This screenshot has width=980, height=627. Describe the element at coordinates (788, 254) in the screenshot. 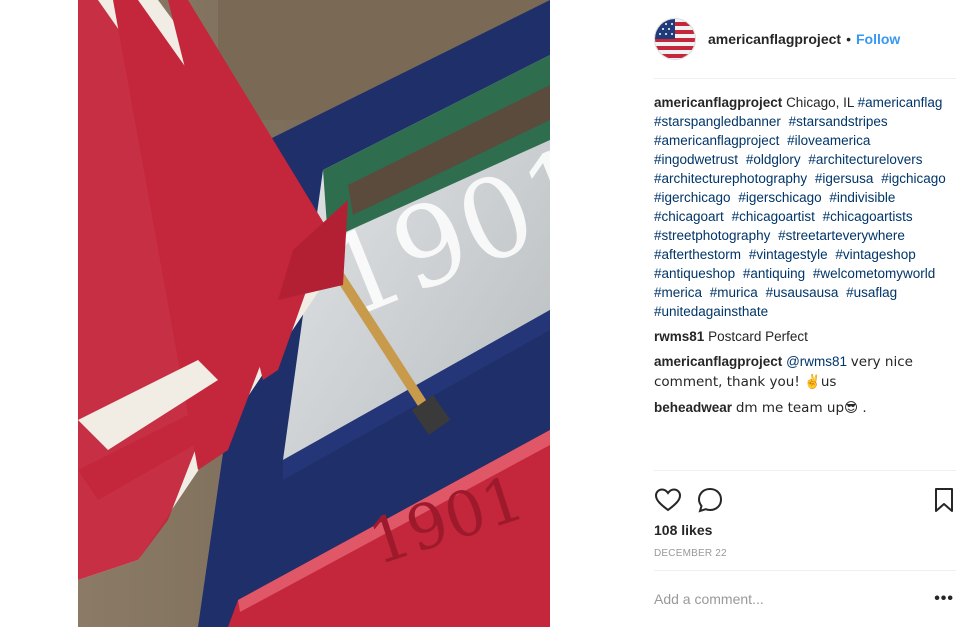

I see `hashtag-link: #vintagestyle` at that location.